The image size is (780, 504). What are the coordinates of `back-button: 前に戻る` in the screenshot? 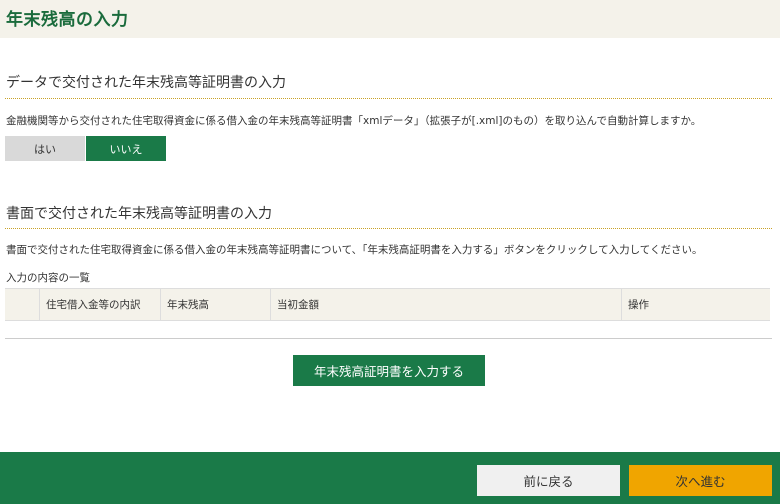 It's located at (548, 480).